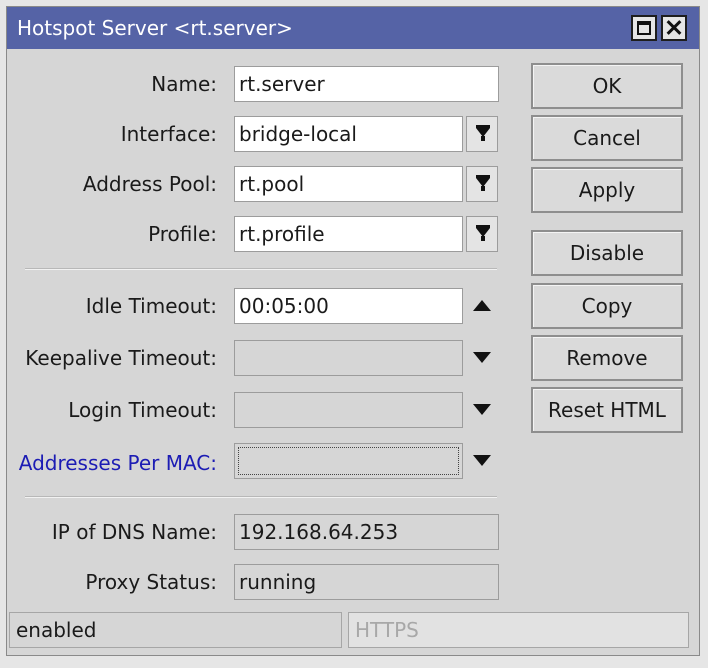 This screenshot has height=668, width=708. I want to click on login-timeout-input, so click(348, 410).